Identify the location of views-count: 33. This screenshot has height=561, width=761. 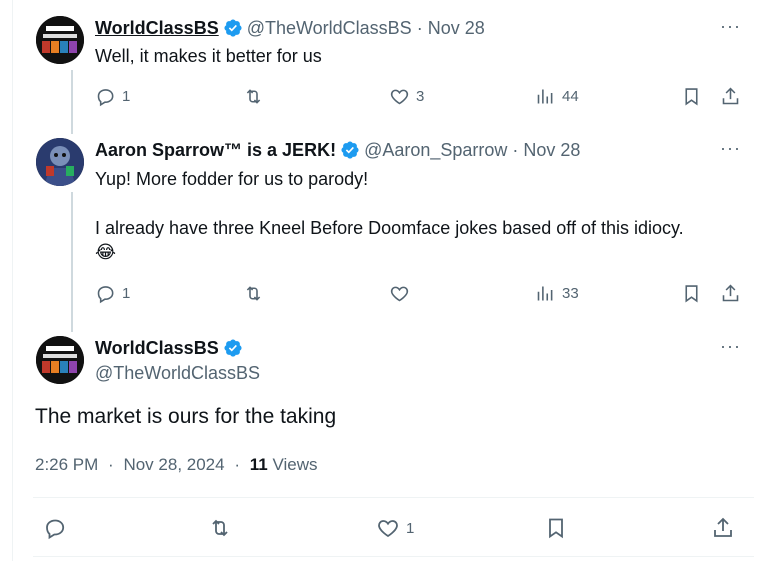
(570, 293).